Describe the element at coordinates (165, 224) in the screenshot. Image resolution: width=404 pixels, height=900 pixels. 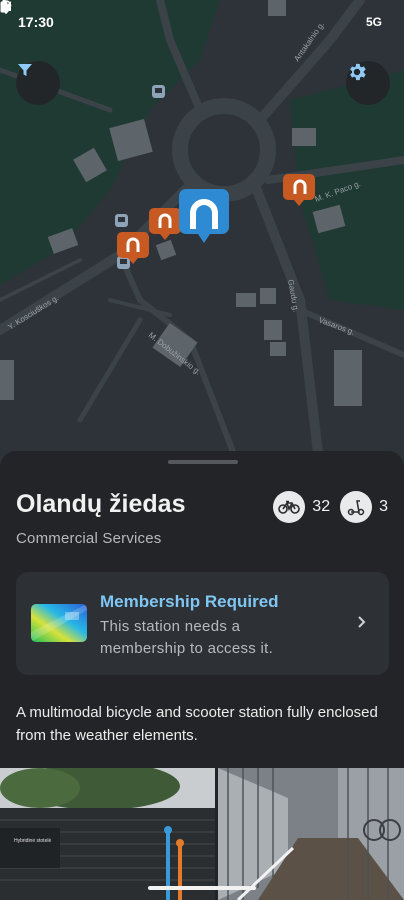
I see `station-marker-icon` at that location.